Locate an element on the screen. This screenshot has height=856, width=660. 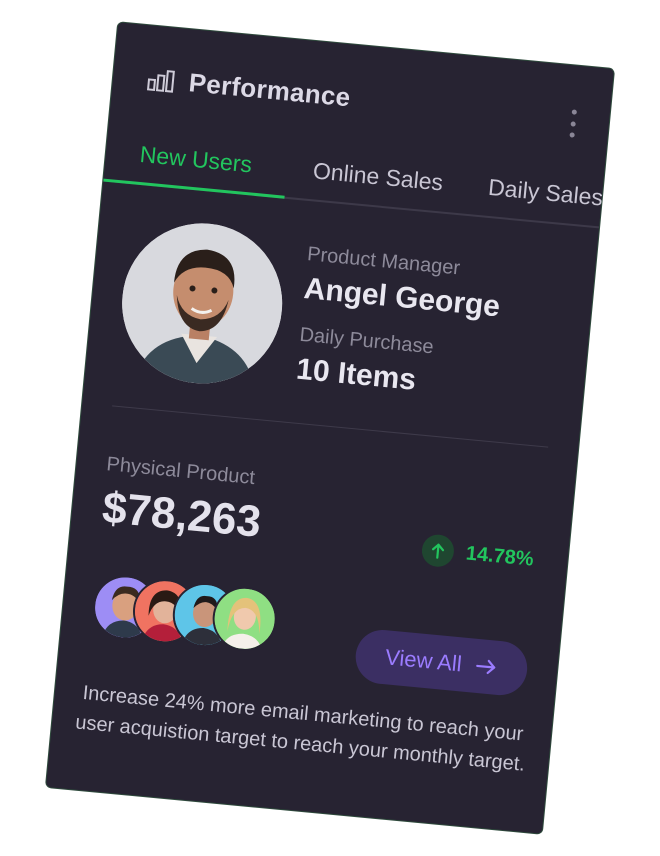
change-percent: 14.78% is located at coordinates (499, 556).